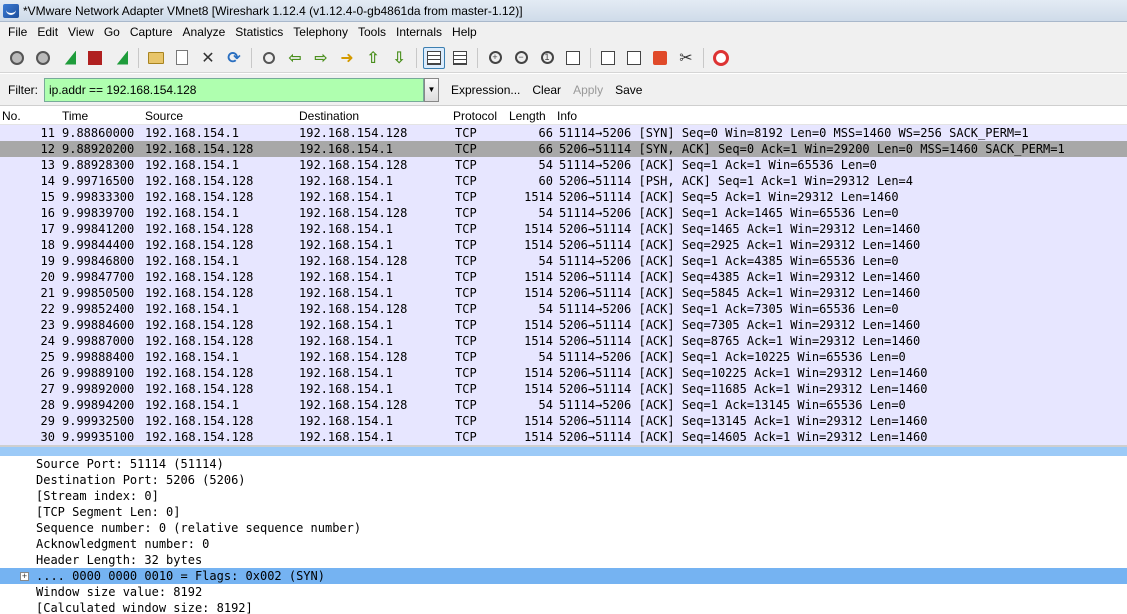 The height and width of the screenshot is (614, 1127). What do you see at coordinates (48, 32) in the screenshot?
I see `menu-edit: Edit` at bounding box center [48, 32].